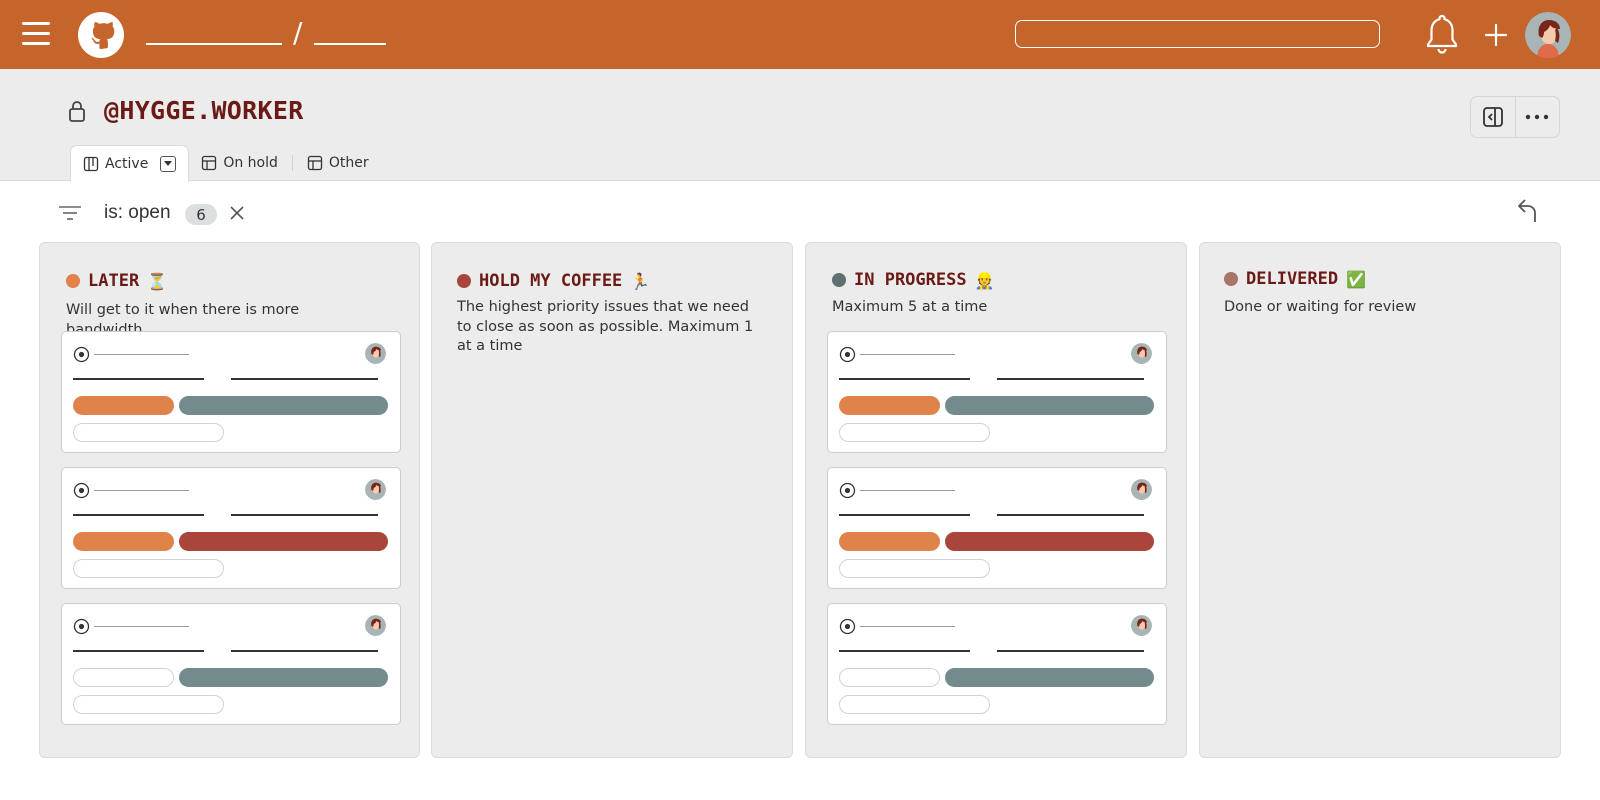 The width and height of the screenshot is (1600, 800). I want to click on column-description: Done or waiting for review, so click(1320, 307).